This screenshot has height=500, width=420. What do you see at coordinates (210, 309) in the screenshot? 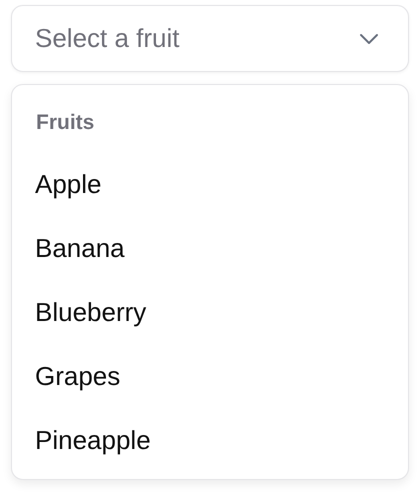
I see `menu-item: Blueberry` at bounding box center [210, 309].